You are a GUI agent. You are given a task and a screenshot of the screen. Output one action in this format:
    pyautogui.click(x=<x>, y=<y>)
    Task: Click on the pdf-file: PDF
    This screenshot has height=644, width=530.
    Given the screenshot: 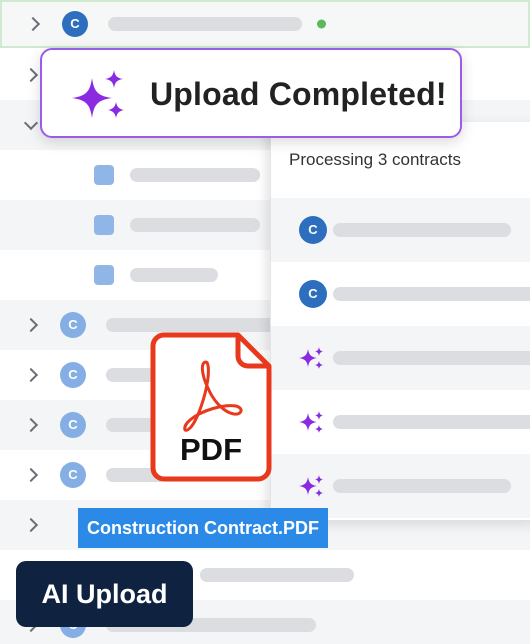 What is the action you would take?
    pyautogui.click(x=211, y=407)
    